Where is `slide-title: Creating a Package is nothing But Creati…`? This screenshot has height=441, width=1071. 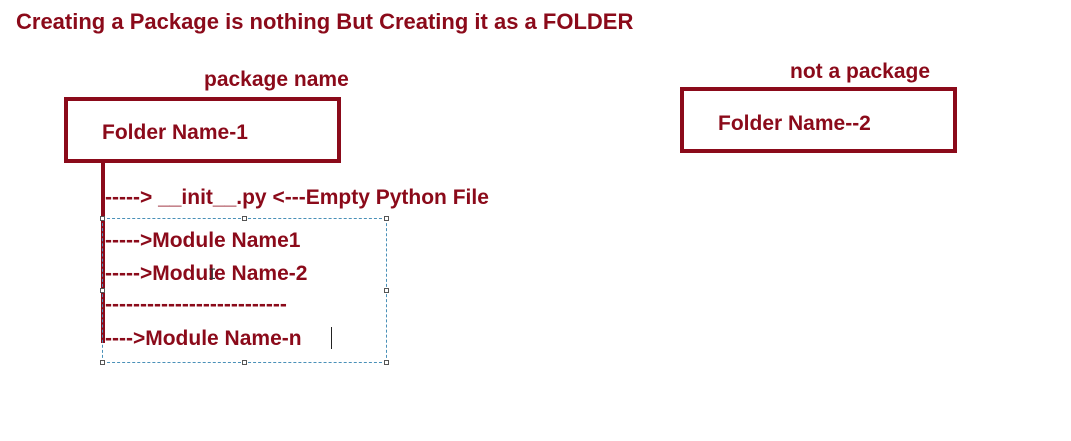
slide-title: Creating a Package is nothing But Creati… is located at coordinates (325, 21).